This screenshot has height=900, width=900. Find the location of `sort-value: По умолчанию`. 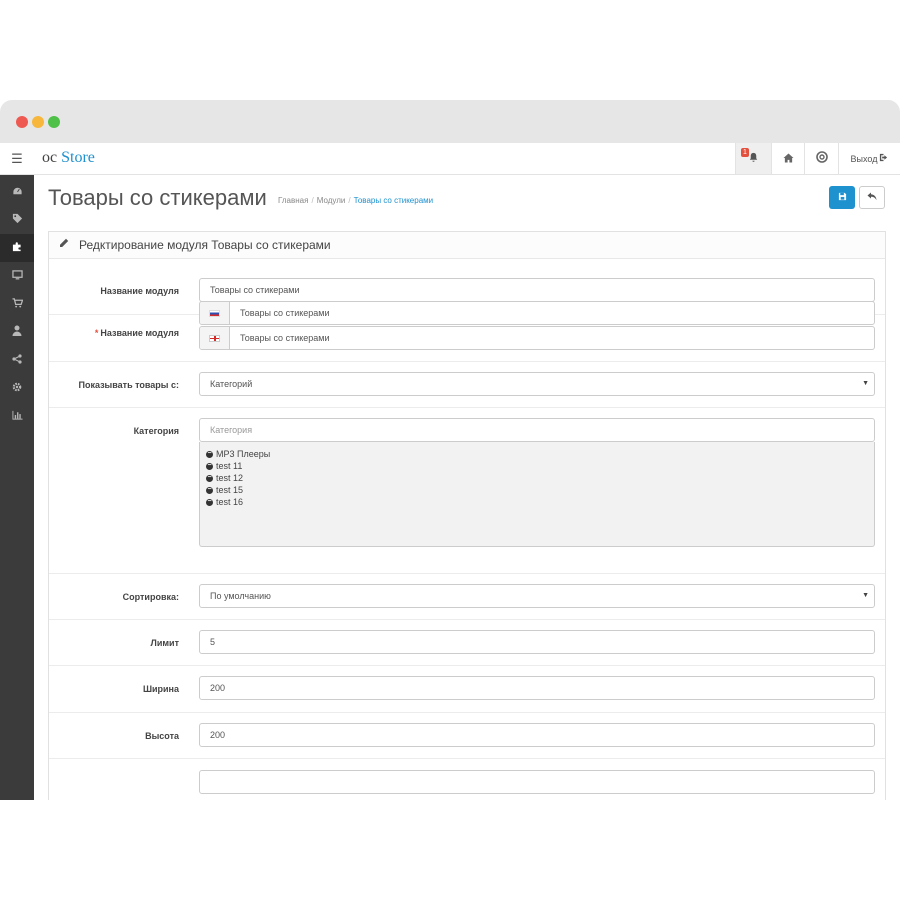

sort-value: По умолчанию is located at coordinates (240, 596).